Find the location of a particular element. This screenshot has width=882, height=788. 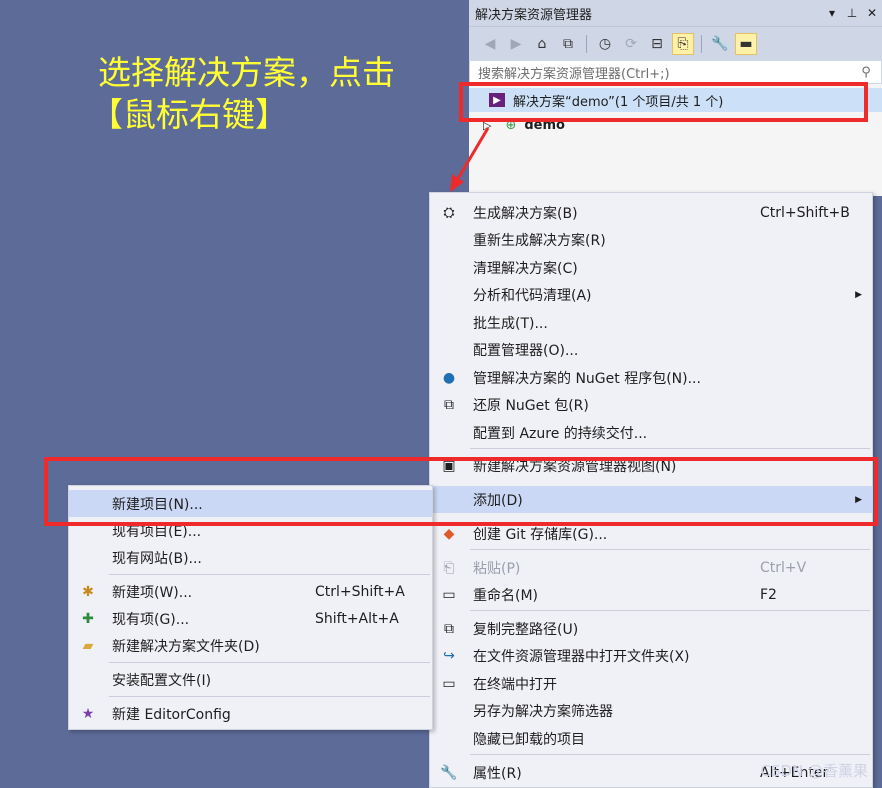

sync-icon: ⟳ is located at coordinates (631, 44).